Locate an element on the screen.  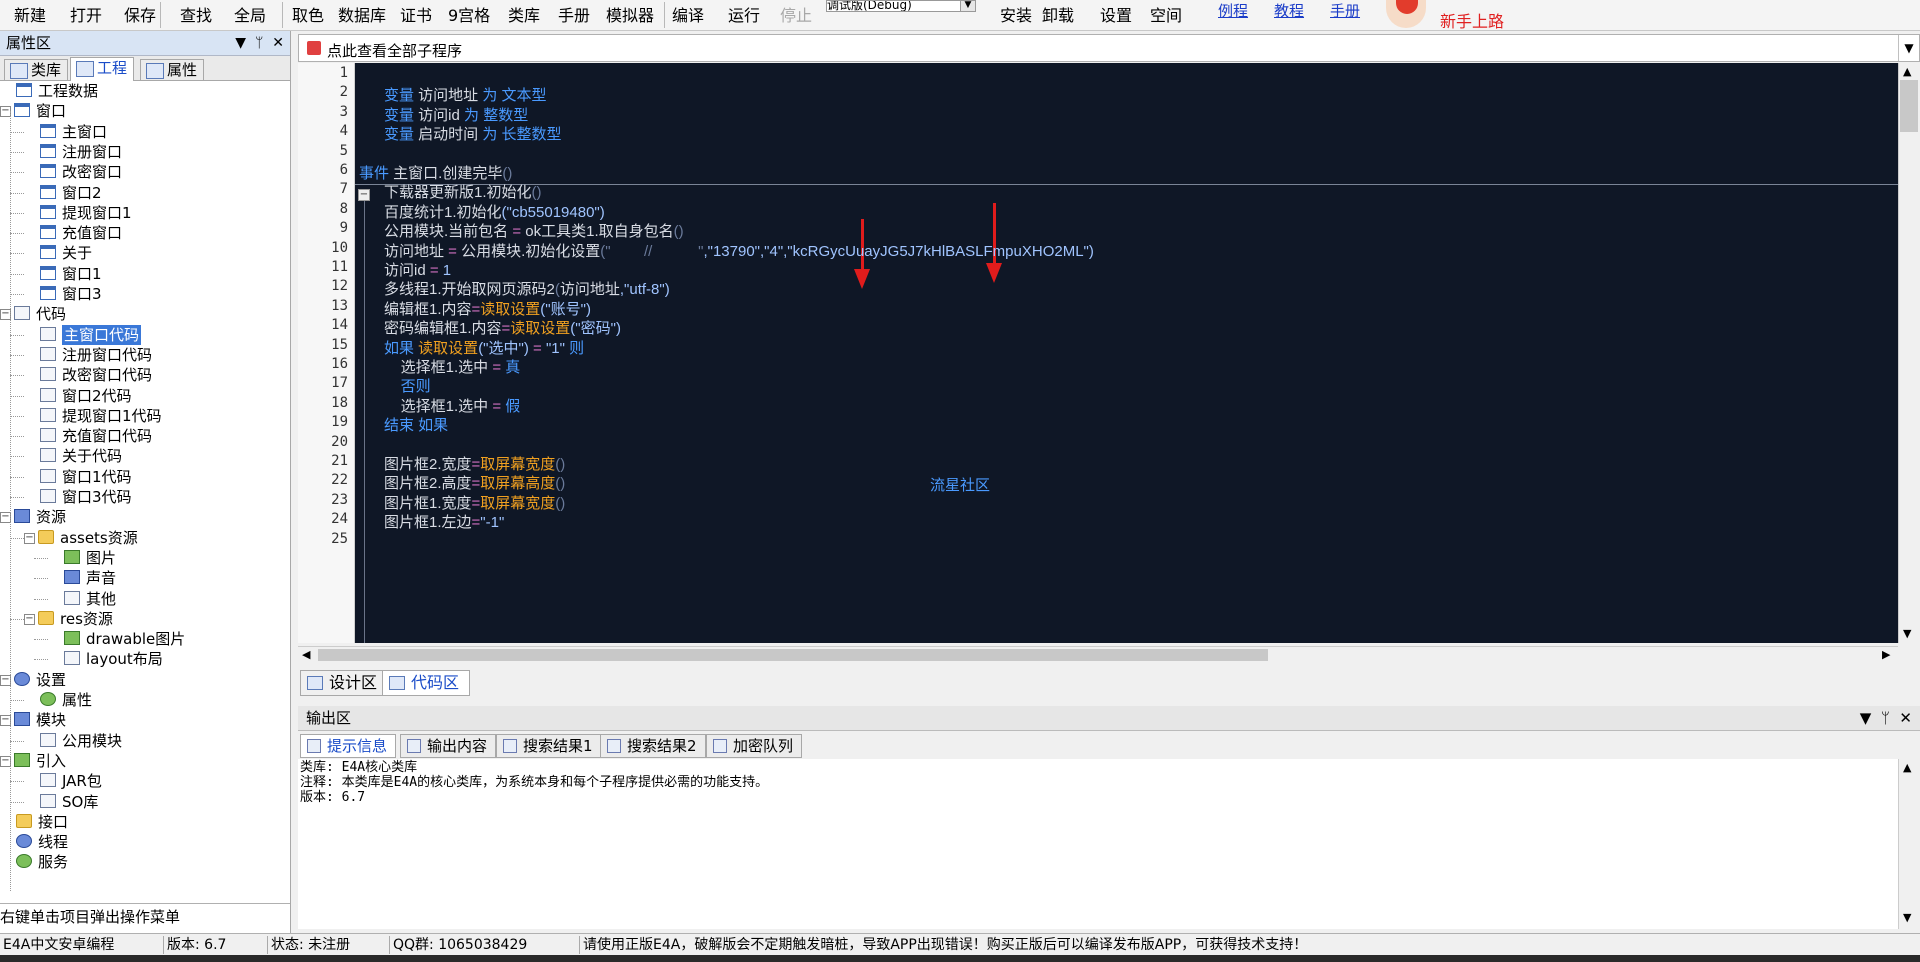
toolbar-label: 运行 is located at coordinates (744, 15).